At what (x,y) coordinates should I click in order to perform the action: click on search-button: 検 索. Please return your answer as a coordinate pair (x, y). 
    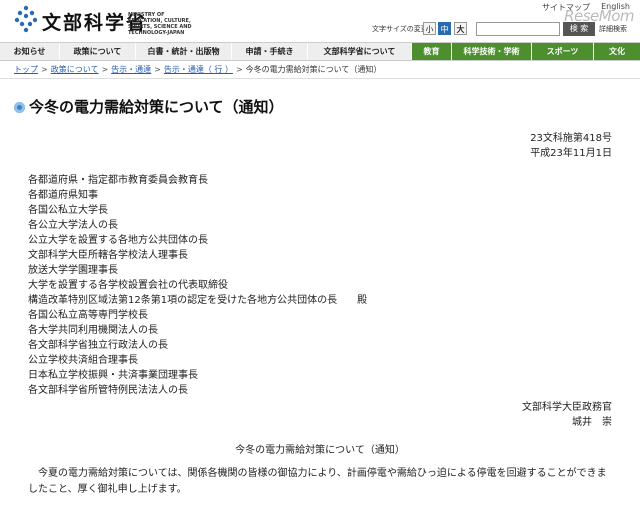
    Looking at the image, I should click on (579, 29).